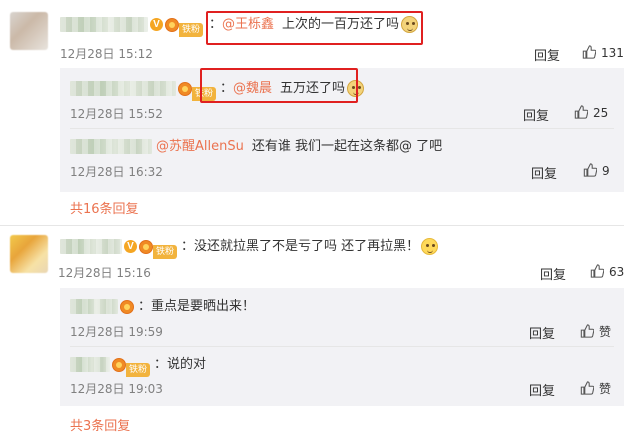 The image size is (624, 439). What do you see at coordinates (106, 54) in the screenshot?
I see `comment-time: 12月28日 15:12` at bounding box center [106, 54].